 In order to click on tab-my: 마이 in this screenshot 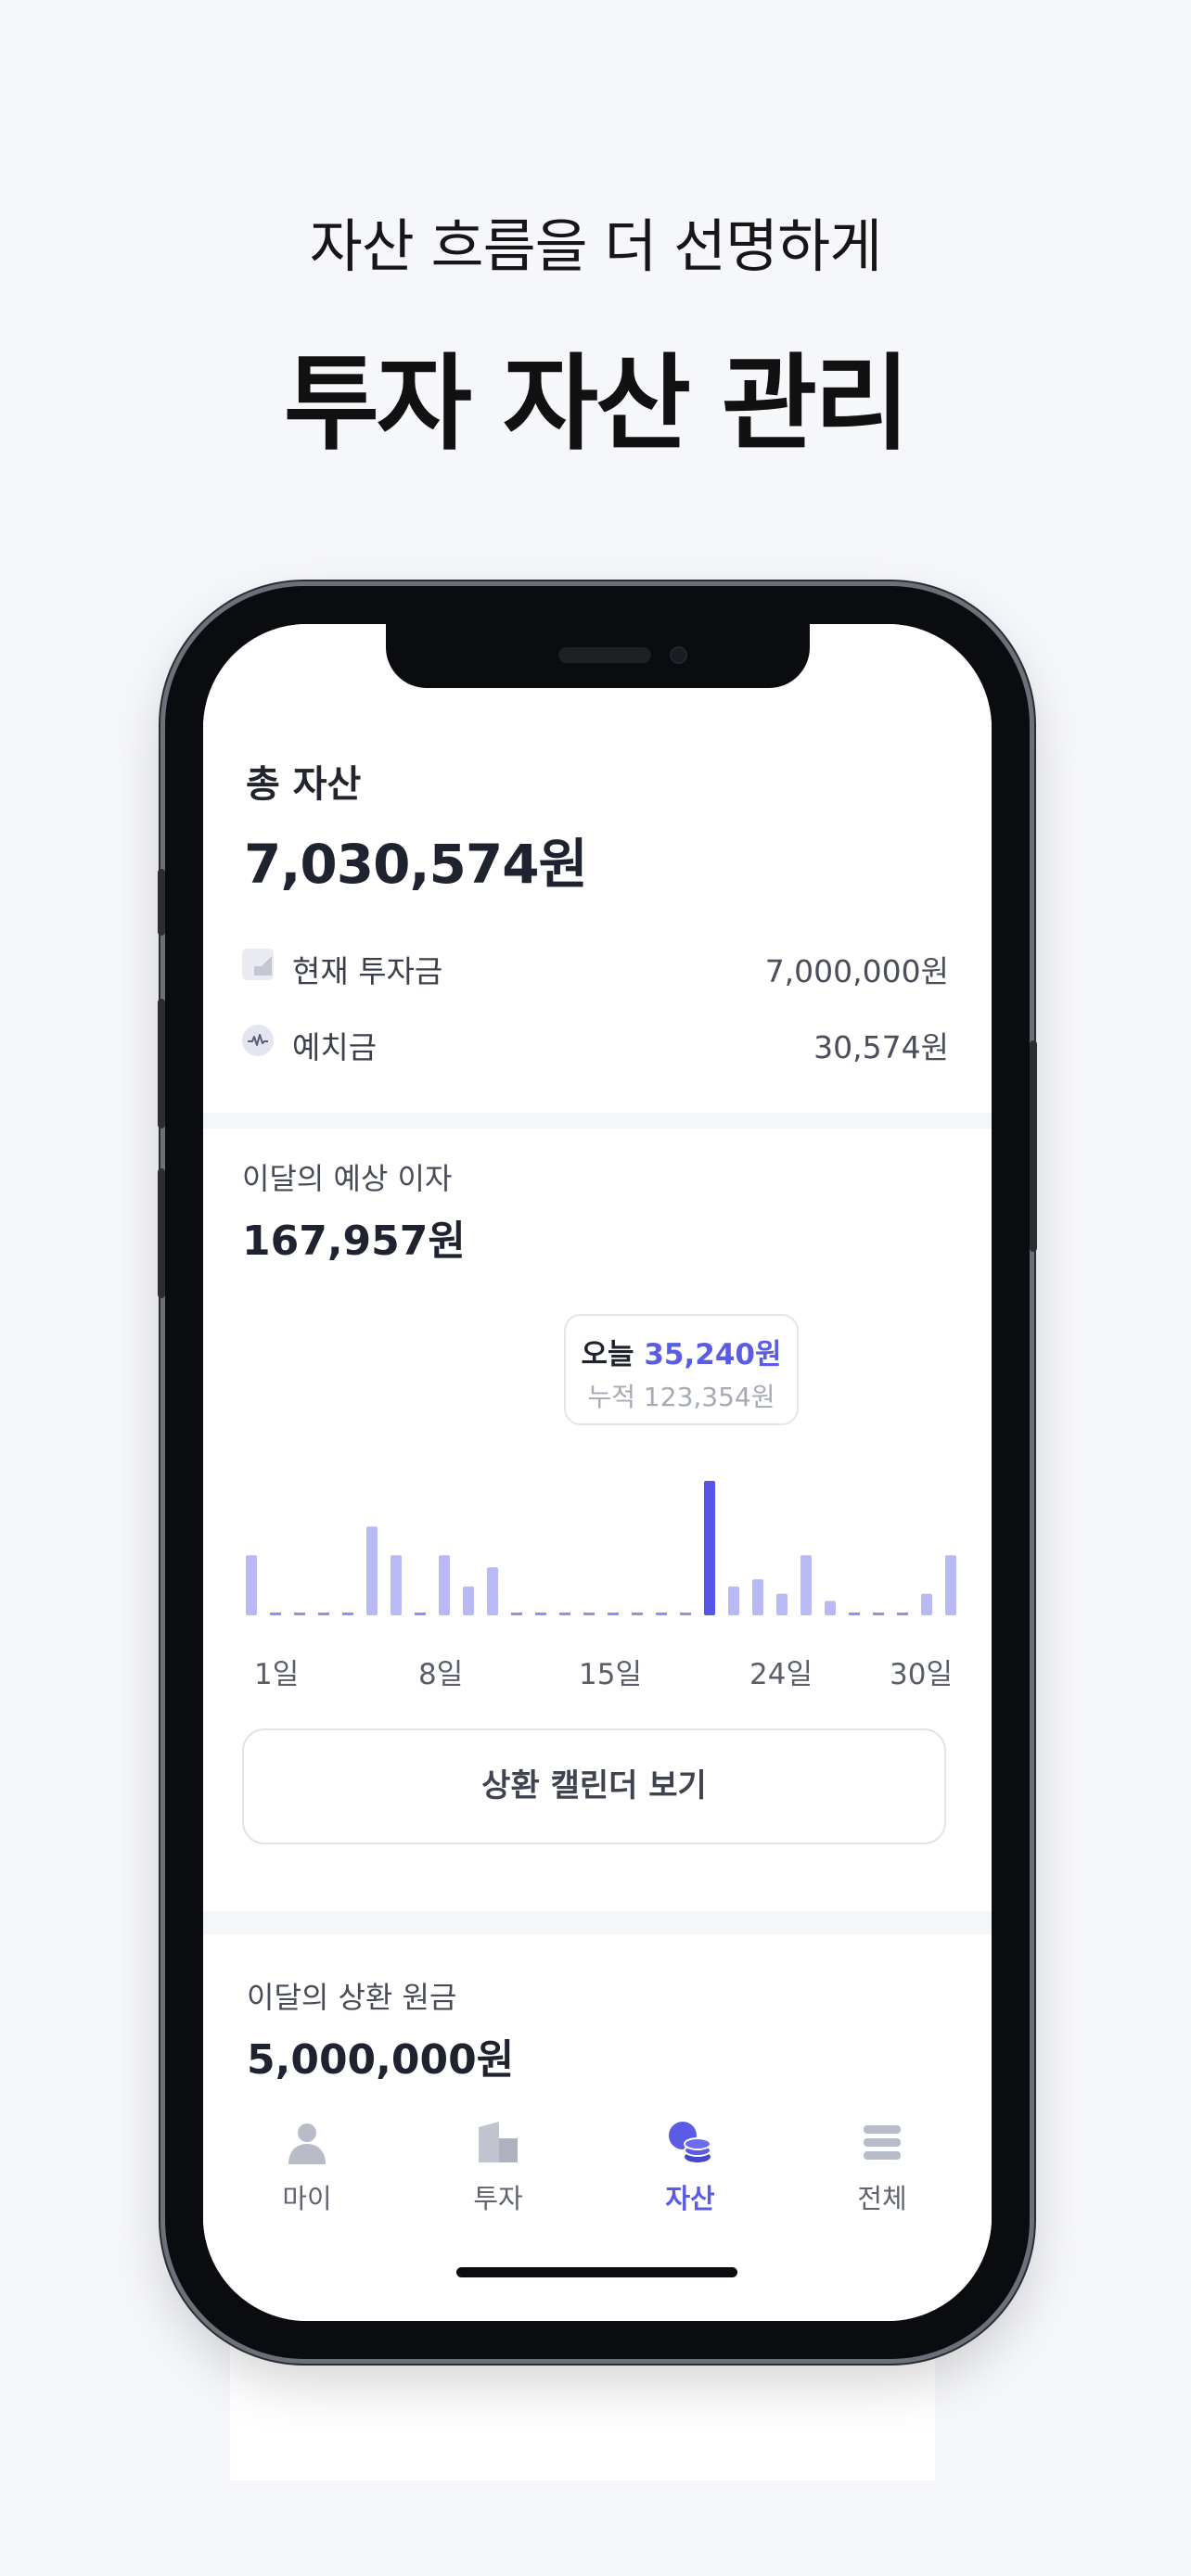, I will do `click(307, 2168)`.